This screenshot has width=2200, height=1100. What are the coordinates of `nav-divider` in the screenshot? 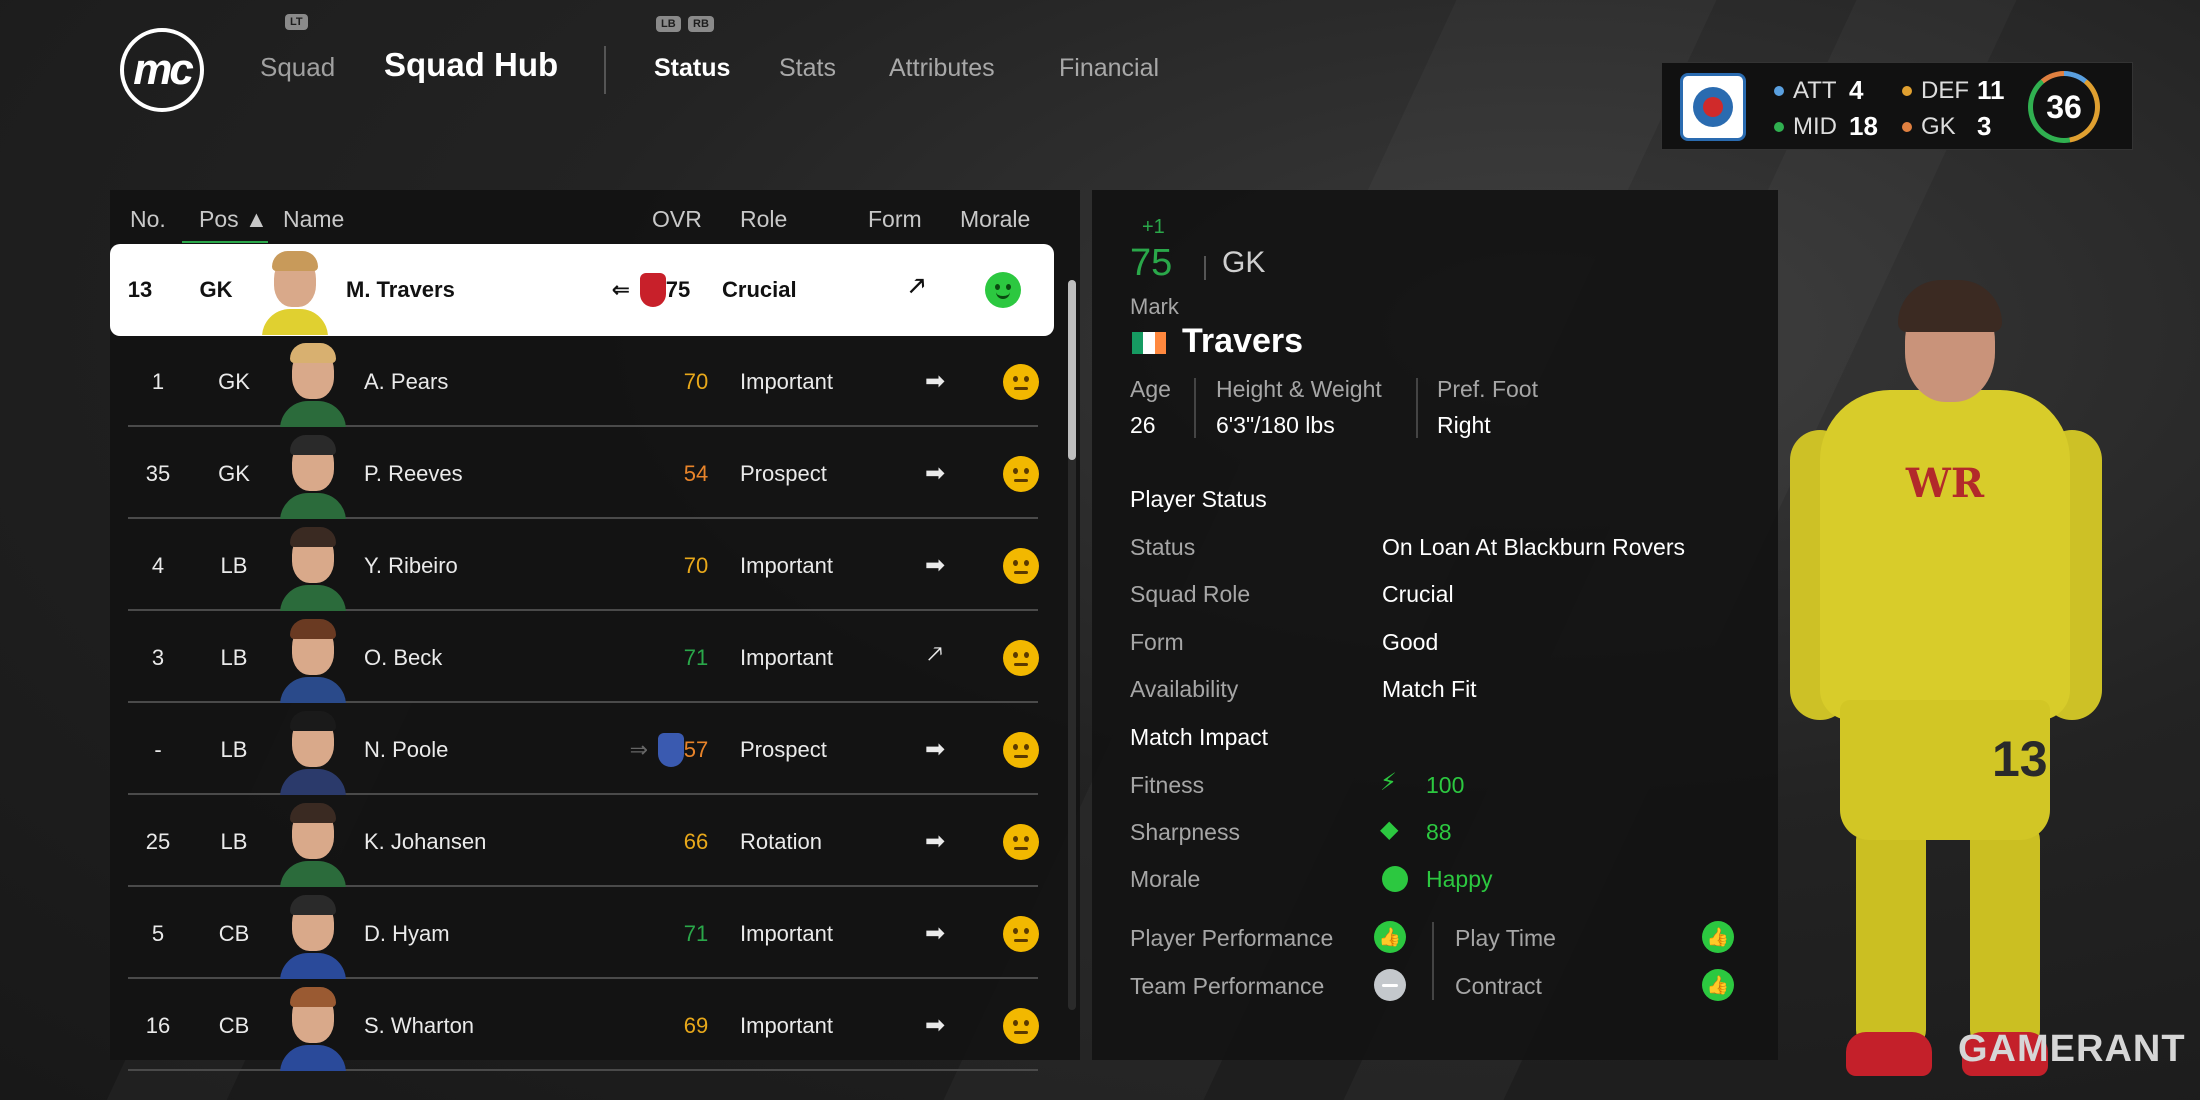 It's located at (605, 70).